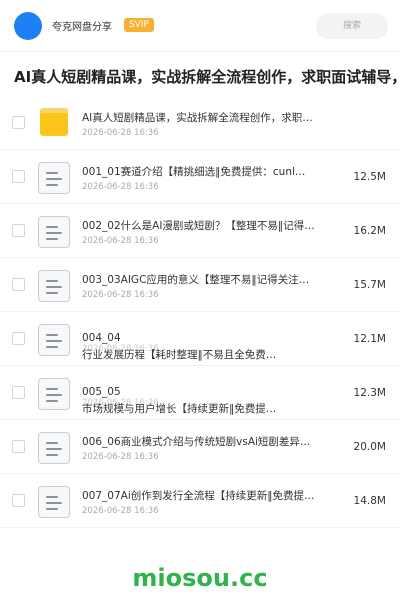 This screenshot has width=400, height=600. I want to click on file-size: 15.7M, so click(369, 285).